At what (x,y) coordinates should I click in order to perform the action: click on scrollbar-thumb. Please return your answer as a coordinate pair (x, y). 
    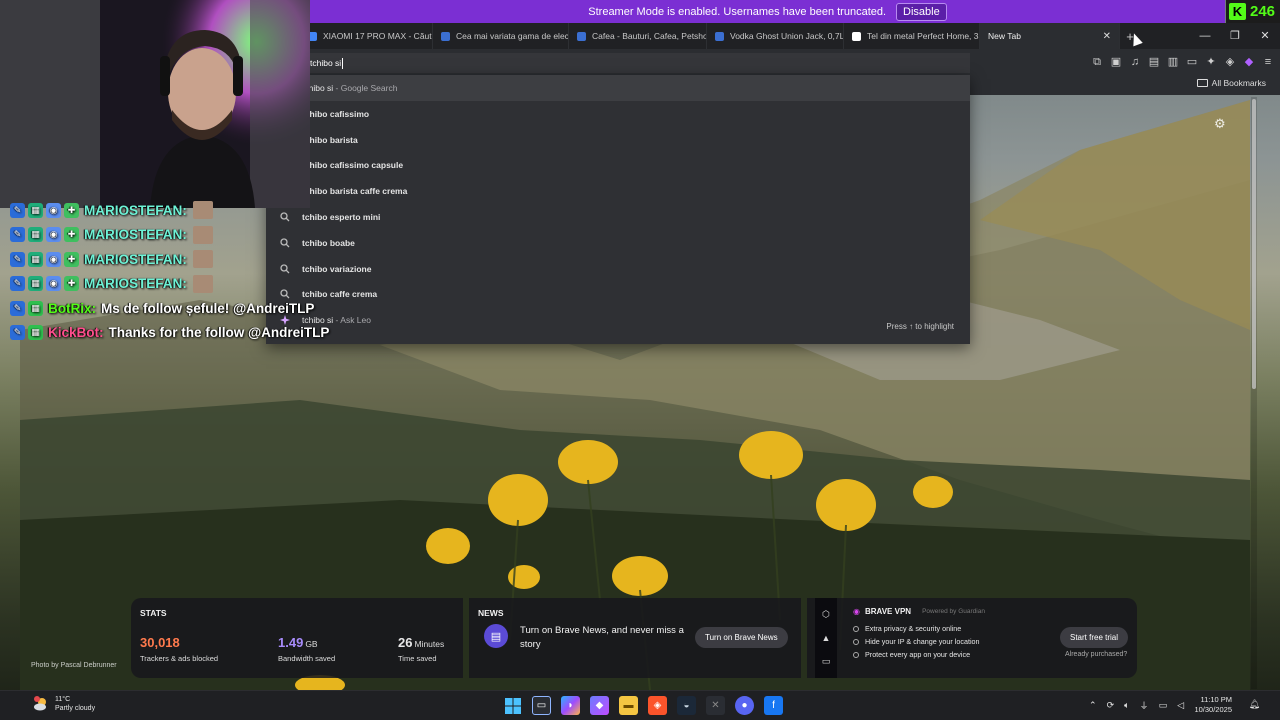
    Looking at the image, I should click on (1254, 244).